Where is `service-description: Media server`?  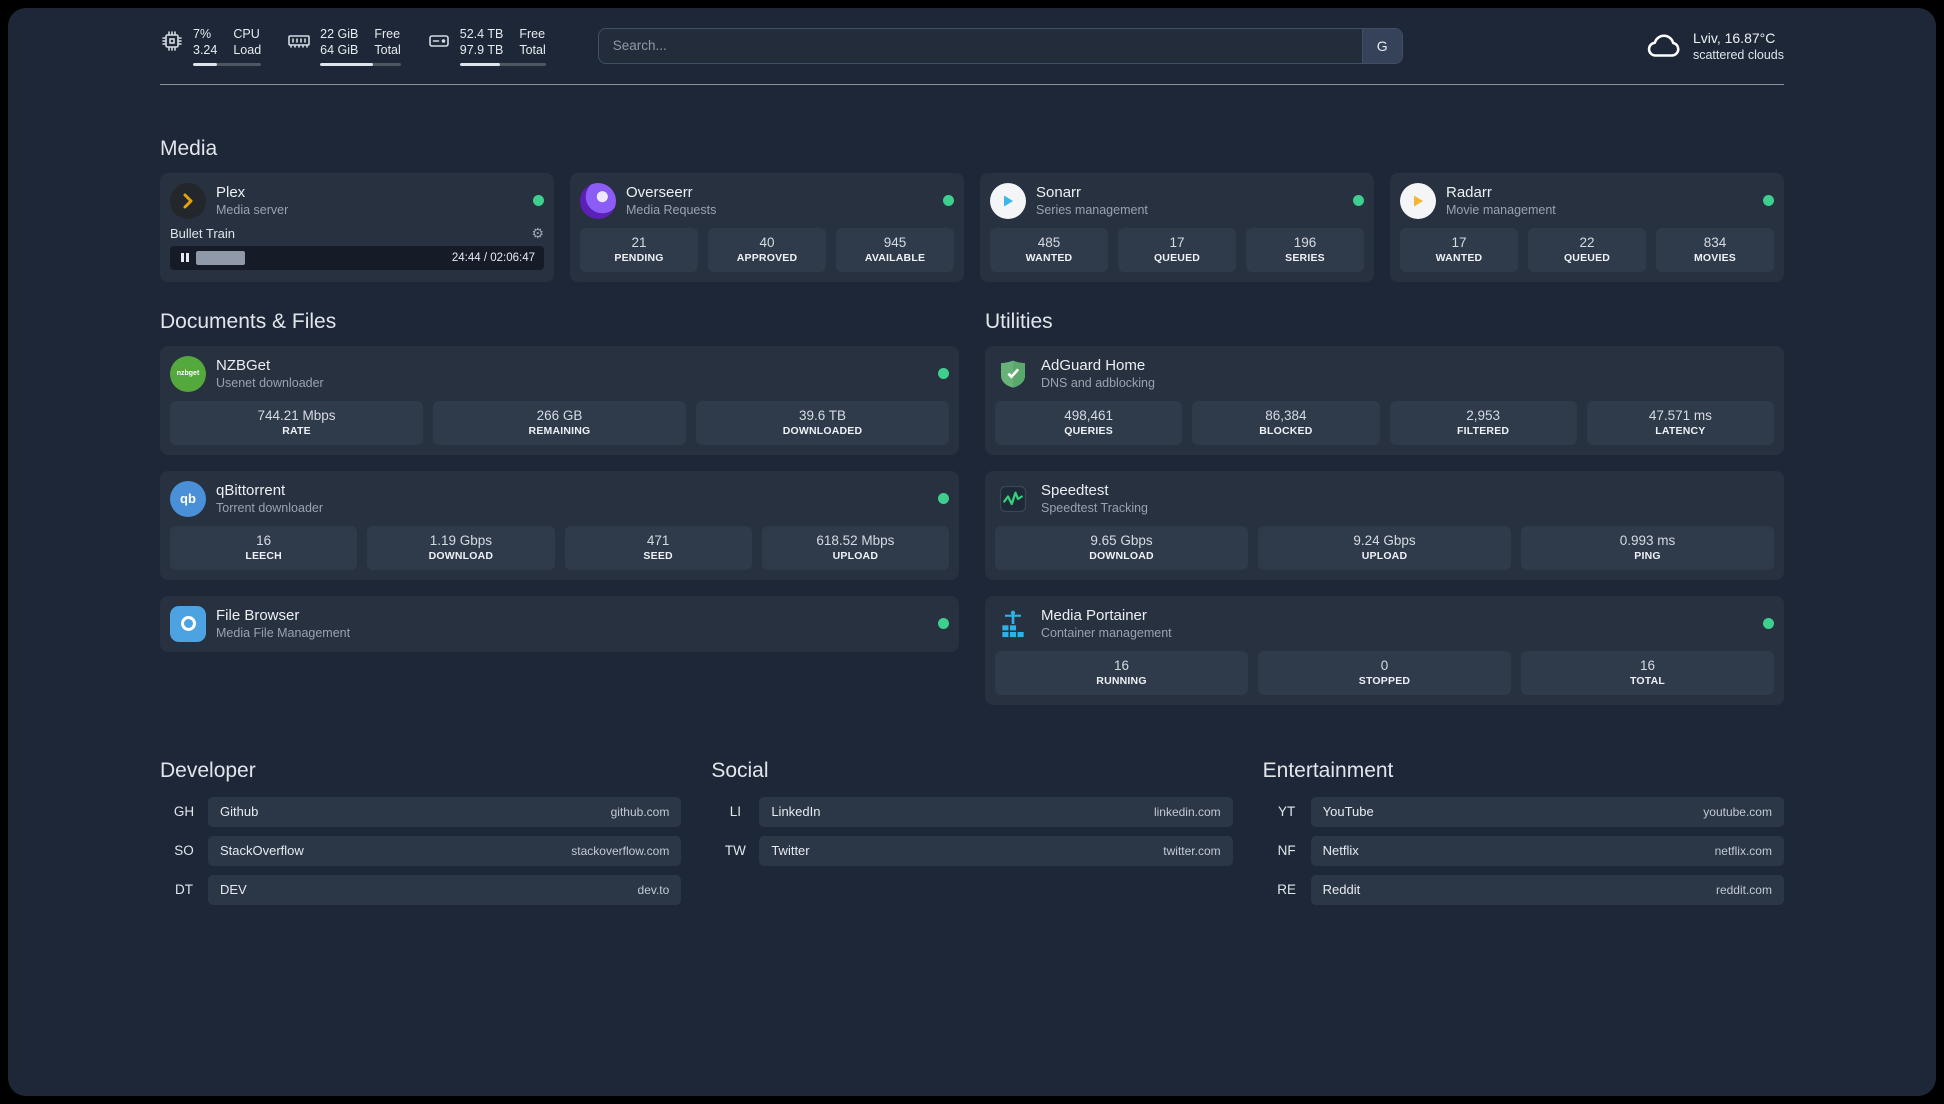
service-description: Media server is located at coordinates (252, 210).